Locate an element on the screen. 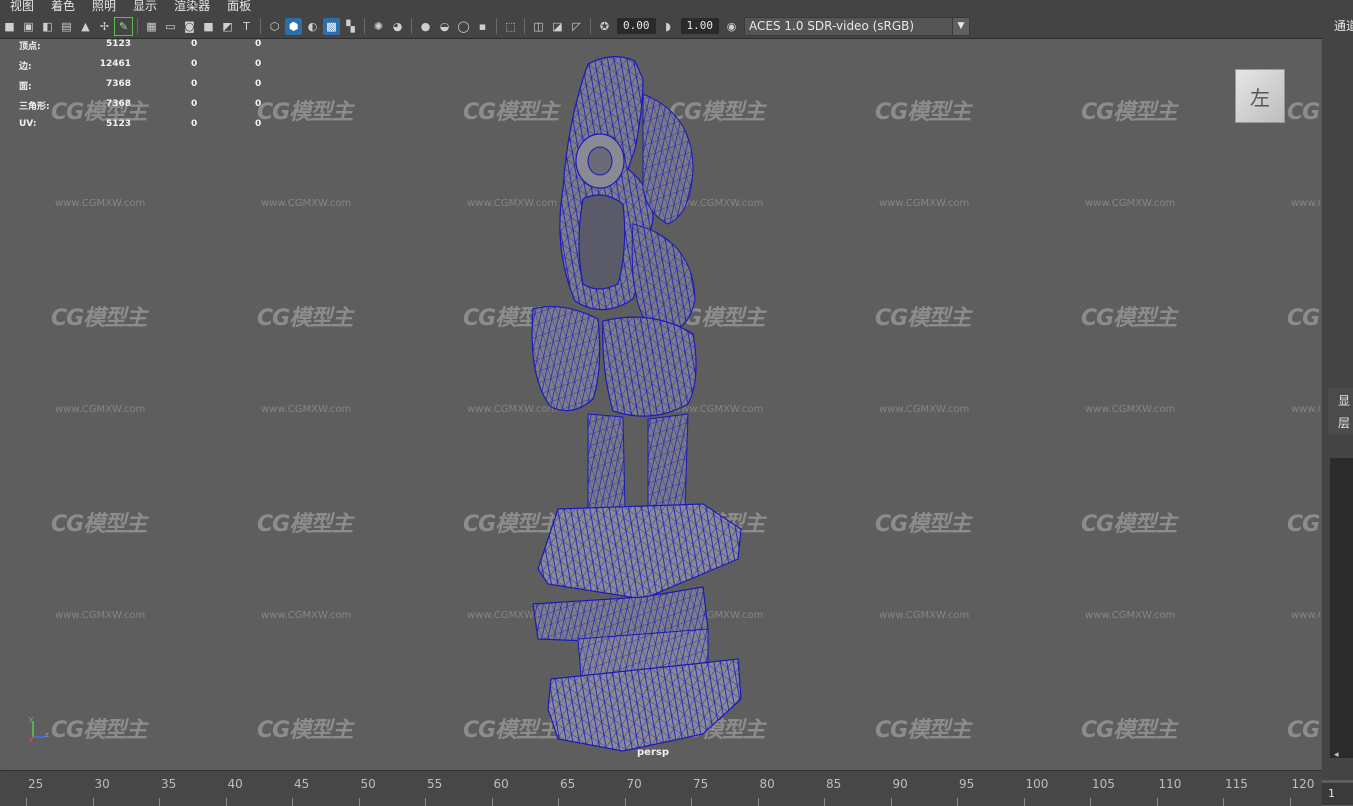 Image resolution: width=1353 pixels, height=806 pixels. exposure-field: 0.00 is located at coordinates (636, 26).